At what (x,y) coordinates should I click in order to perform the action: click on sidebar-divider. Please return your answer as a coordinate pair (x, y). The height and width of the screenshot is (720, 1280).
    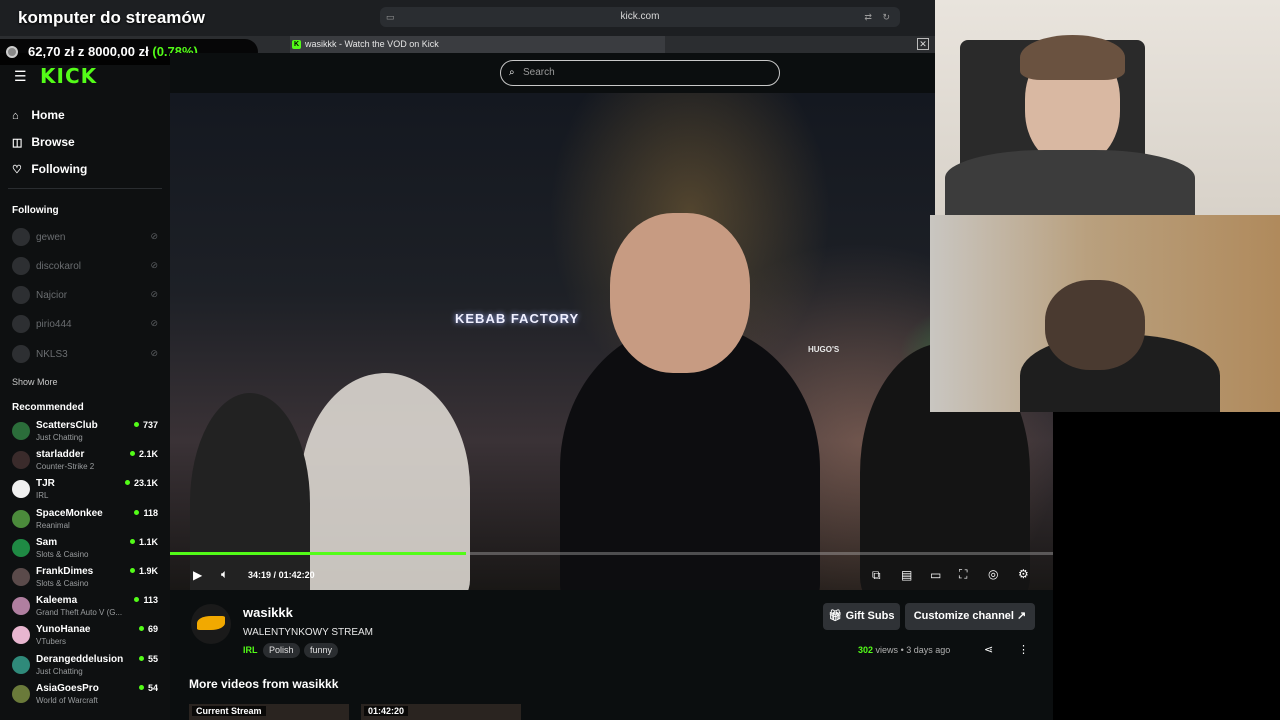
    Looking at the image, I should click on (85, 188).